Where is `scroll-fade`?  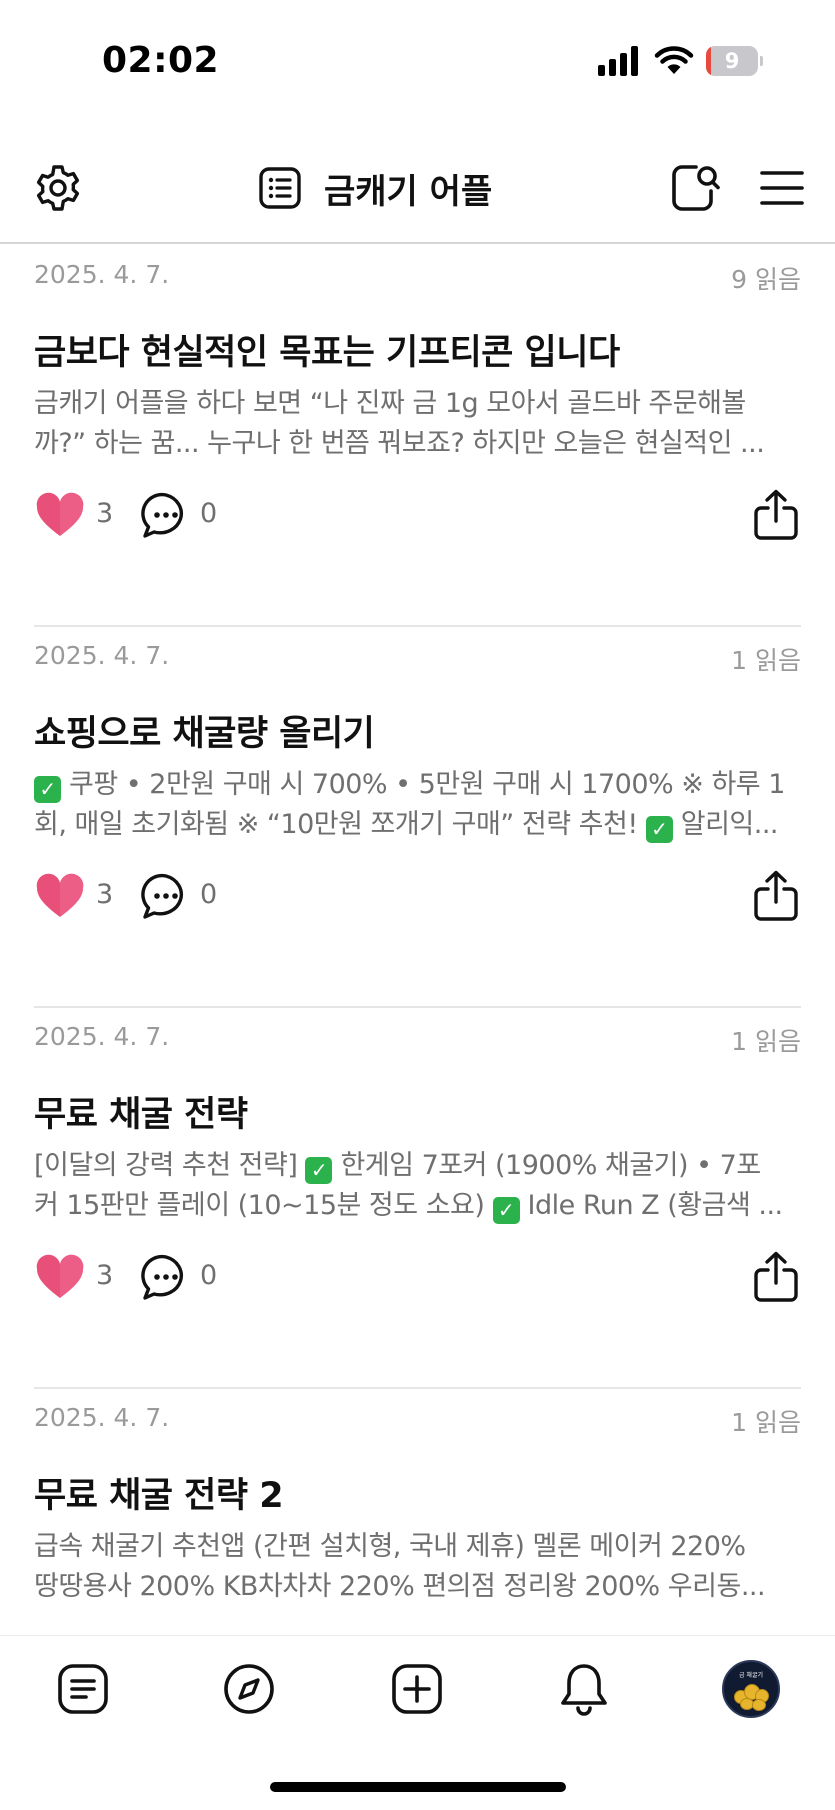 scroll-fade is located at coordinates (417, 1616).